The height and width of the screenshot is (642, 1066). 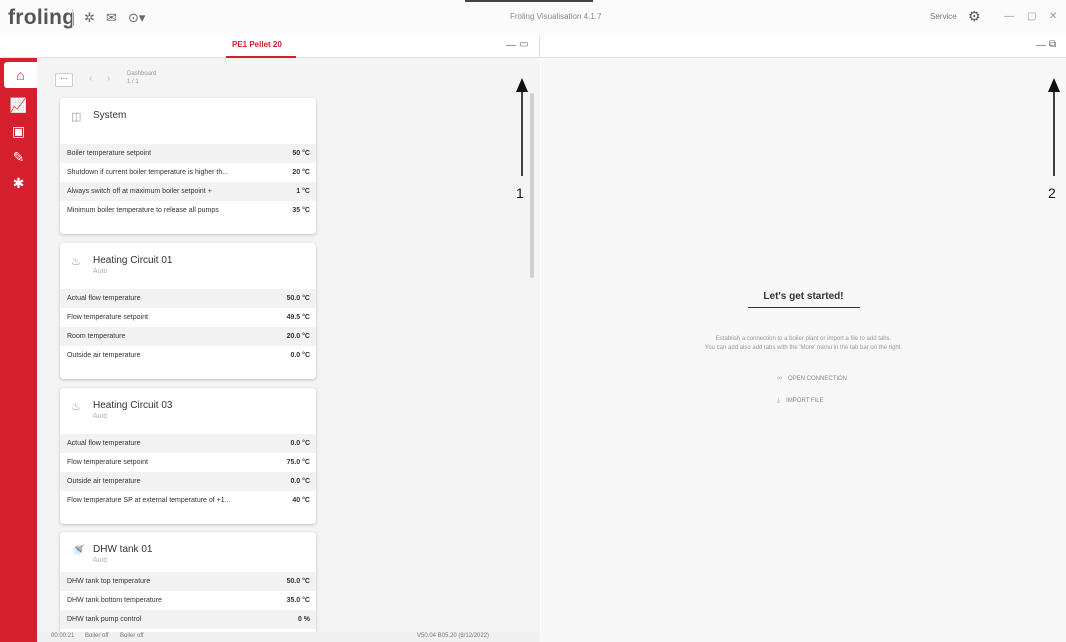 I want to click on annotation-arrows, so click(x=788, y=127).